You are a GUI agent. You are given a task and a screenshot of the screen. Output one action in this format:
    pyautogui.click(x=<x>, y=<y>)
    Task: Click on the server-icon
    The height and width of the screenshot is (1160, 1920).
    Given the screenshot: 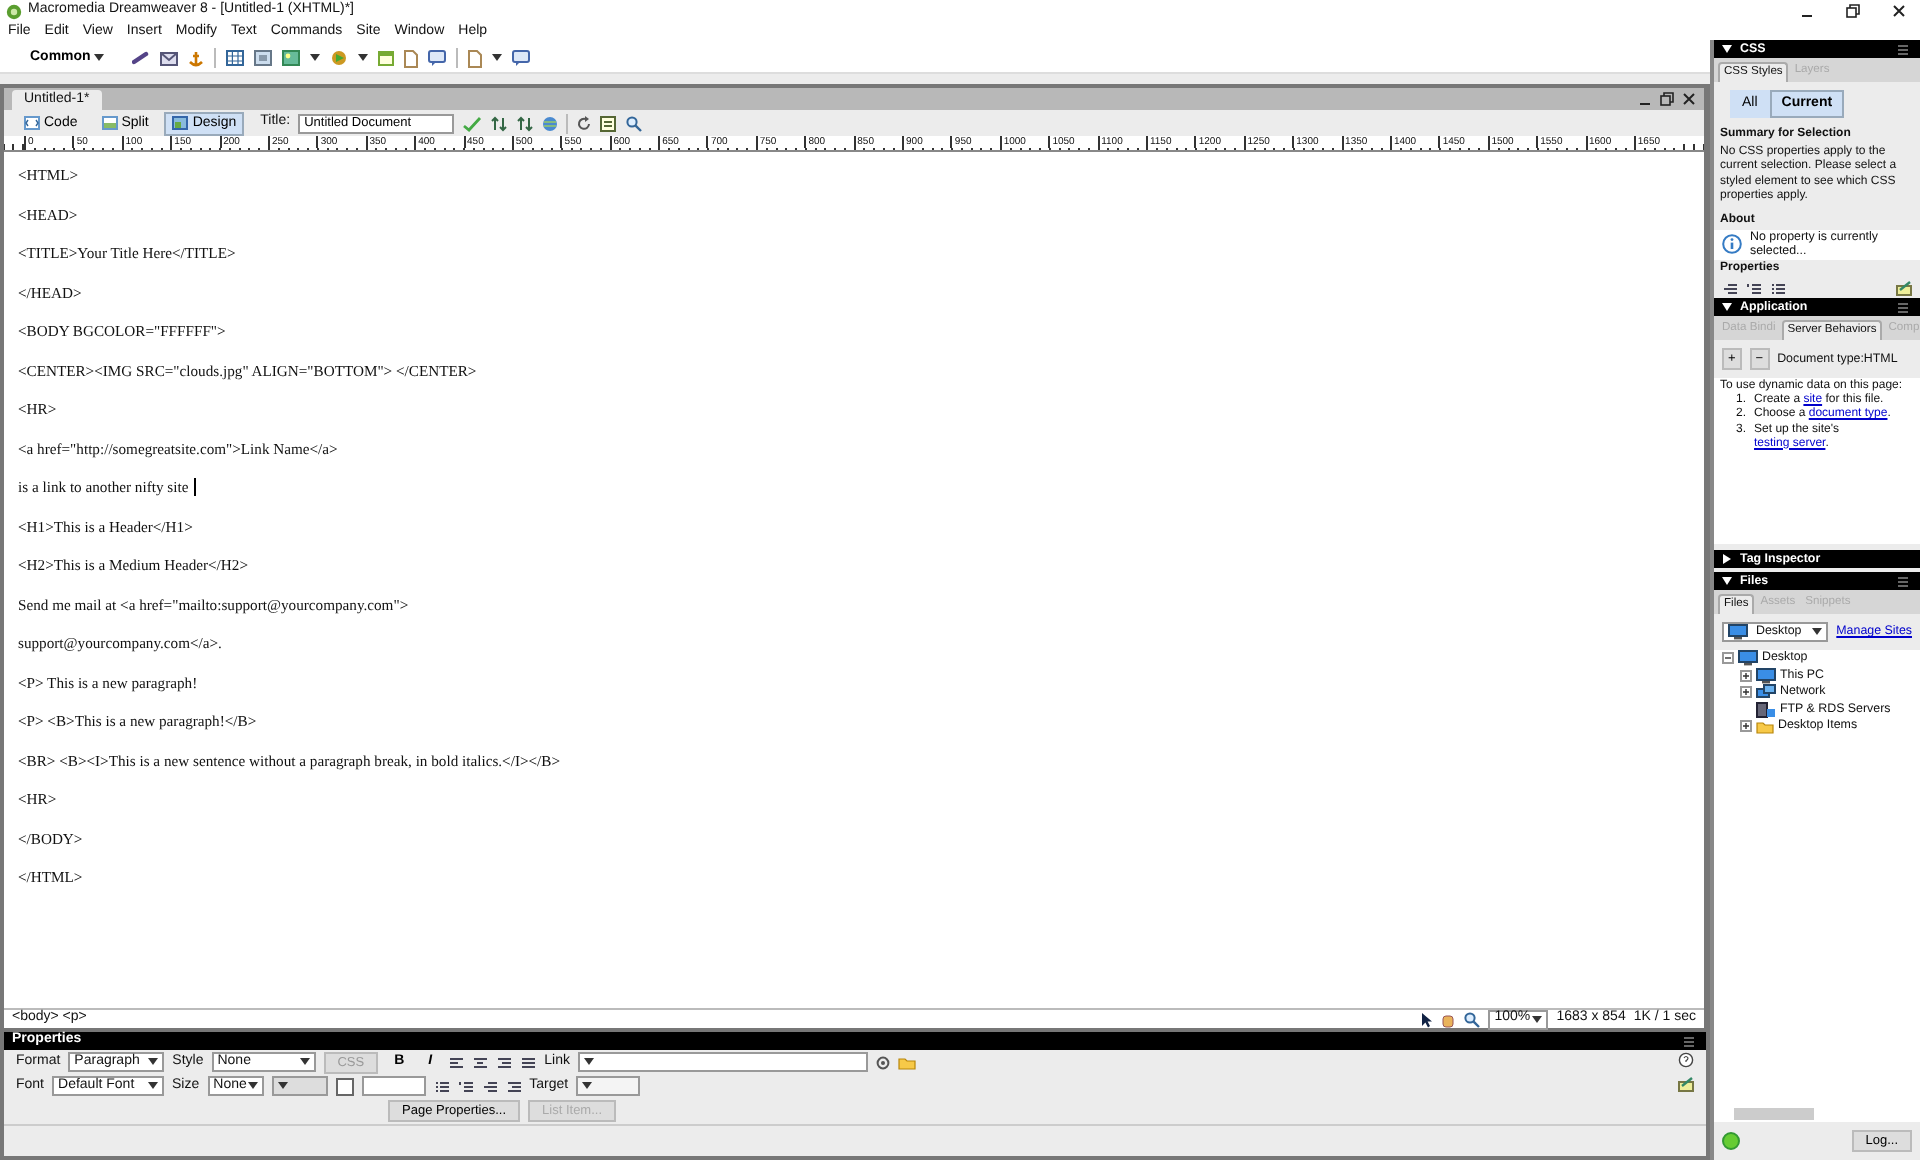 What is the action you would take?
    pyautogui.click(x=1766, y=709)
    